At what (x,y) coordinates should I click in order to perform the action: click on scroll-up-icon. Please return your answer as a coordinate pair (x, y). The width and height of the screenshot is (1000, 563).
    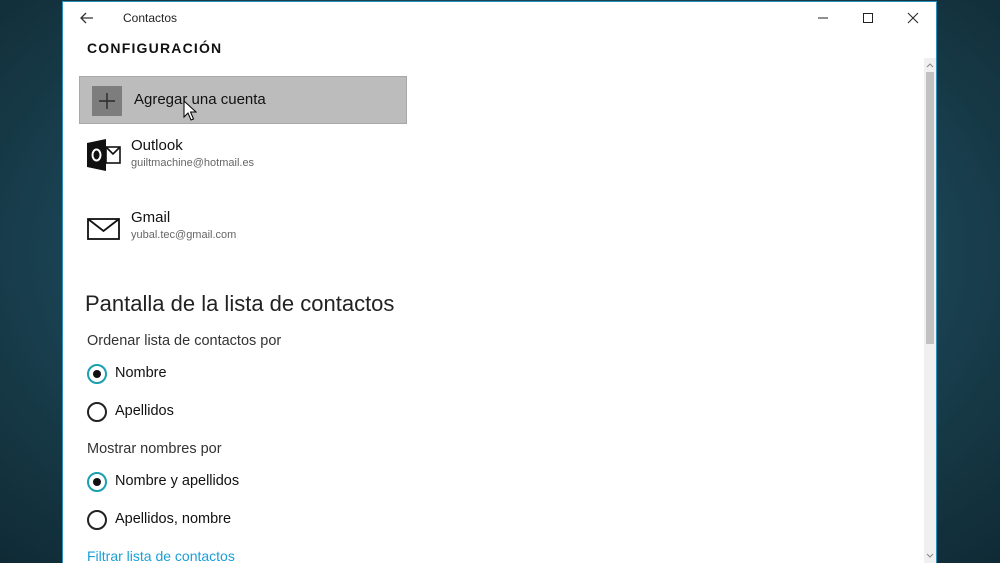
    Looking at the image, I should click on (930, 64).